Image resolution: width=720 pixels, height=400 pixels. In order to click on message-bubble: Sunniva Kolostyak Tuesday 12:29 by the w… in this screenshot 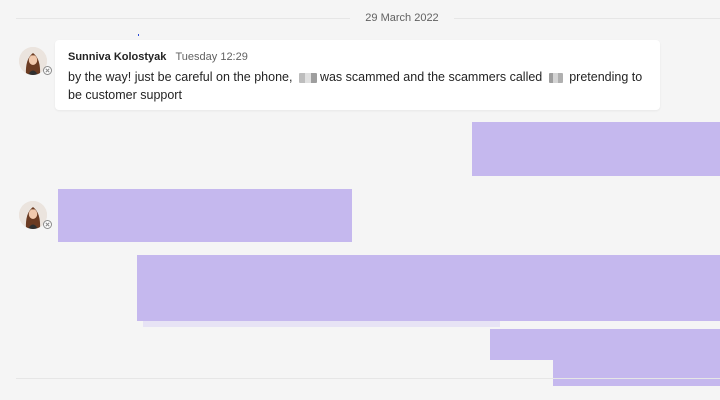, I will do `click(357, 75)`.